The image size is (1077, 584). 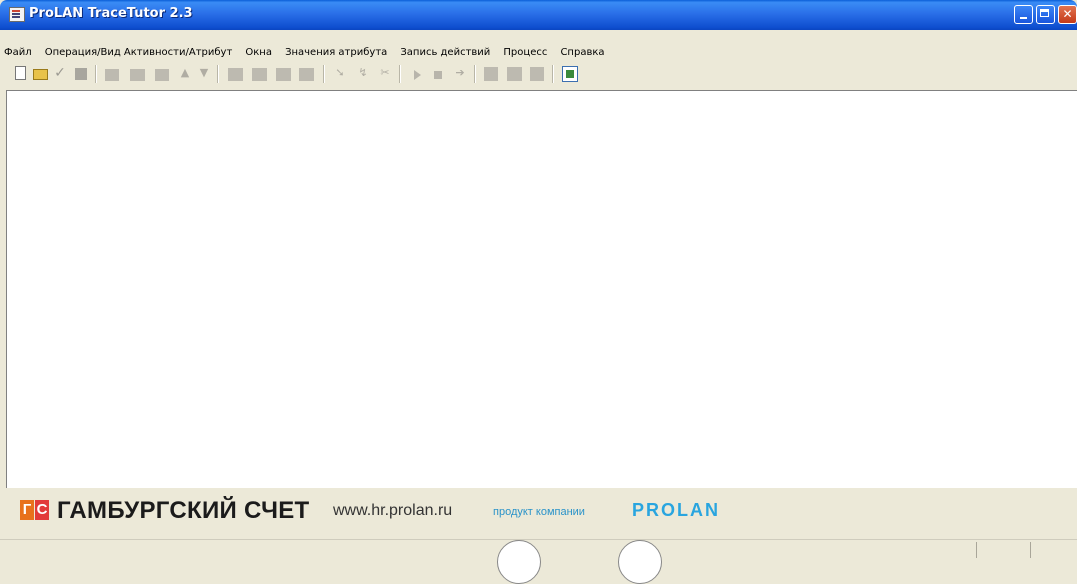 What do you see at coordinates (258, 53) in the screenshot?
I see `menu-windows: Окна` at bounding box center [258, 53].